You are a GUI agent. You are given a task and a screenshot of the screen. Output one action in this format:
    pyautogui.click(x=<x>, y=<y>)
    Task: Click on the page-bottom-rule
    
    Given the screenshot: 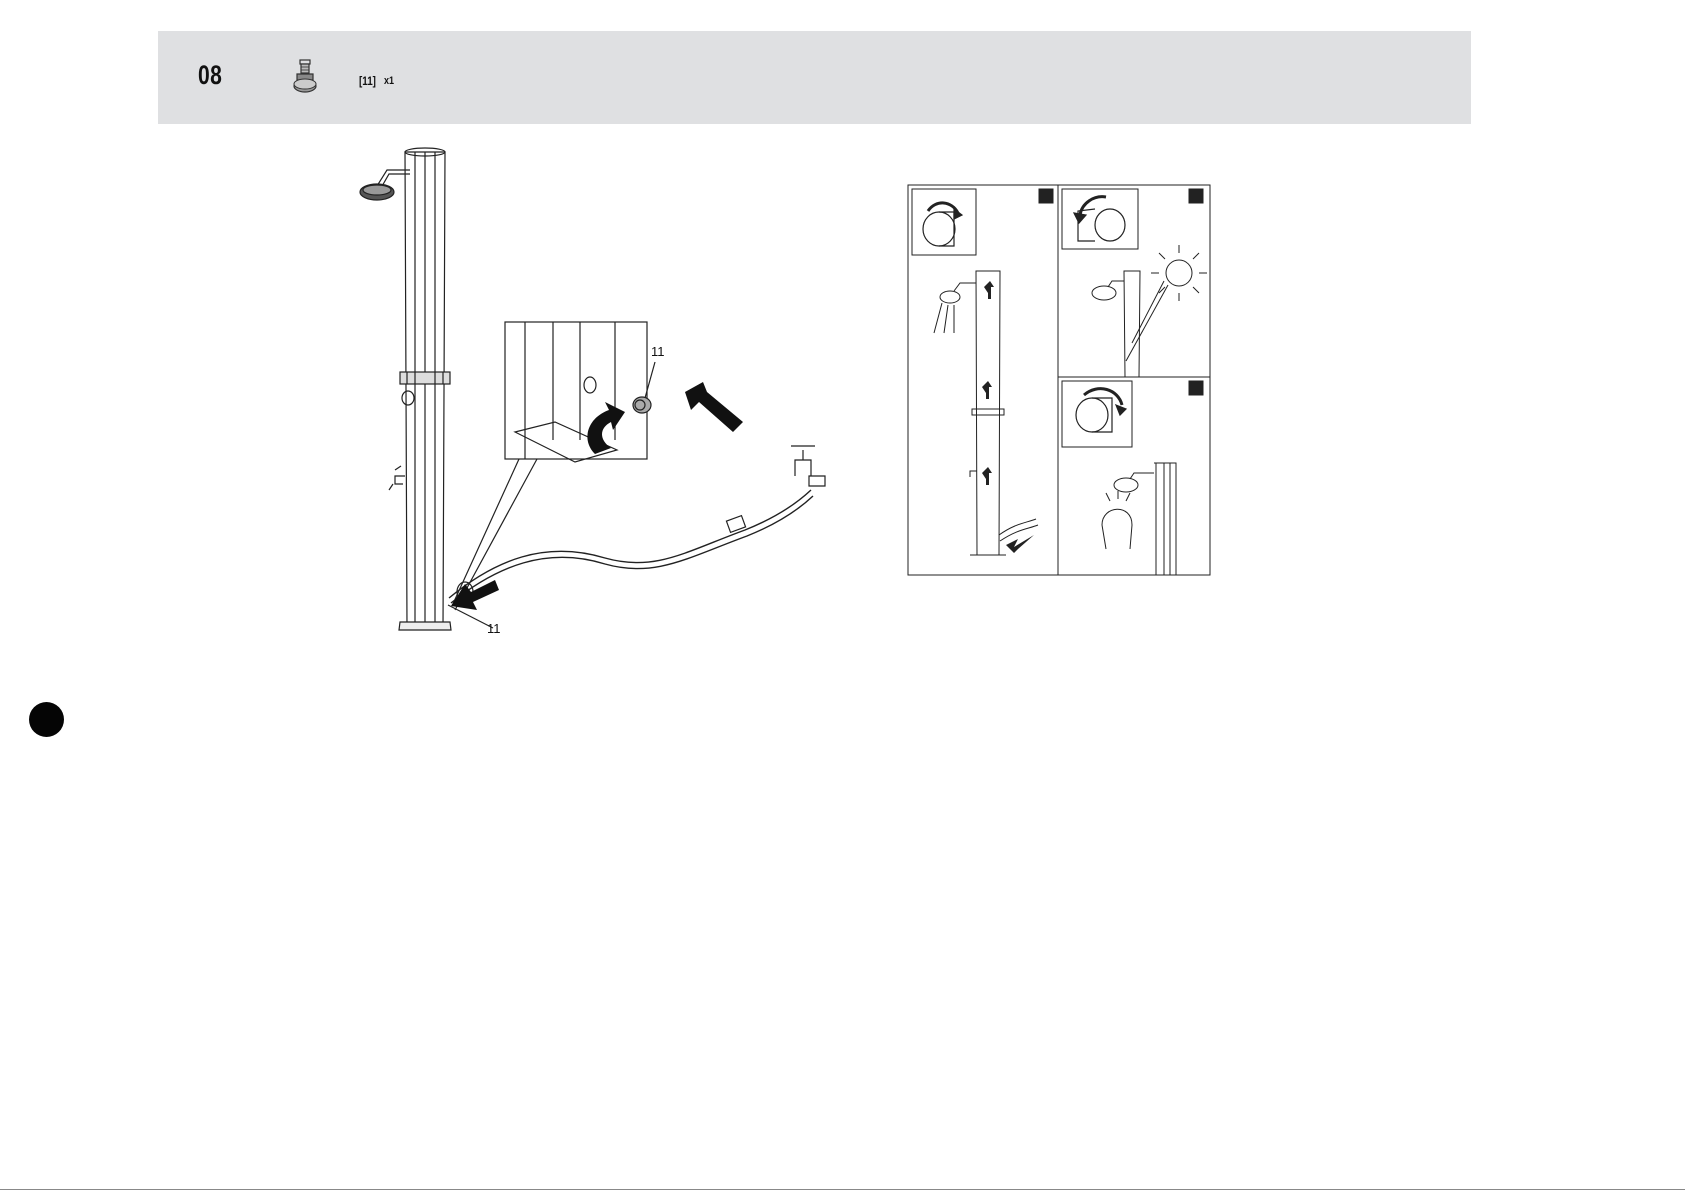 What is the action you would take?
    pyautogui.click(x=842, y=1189)
    